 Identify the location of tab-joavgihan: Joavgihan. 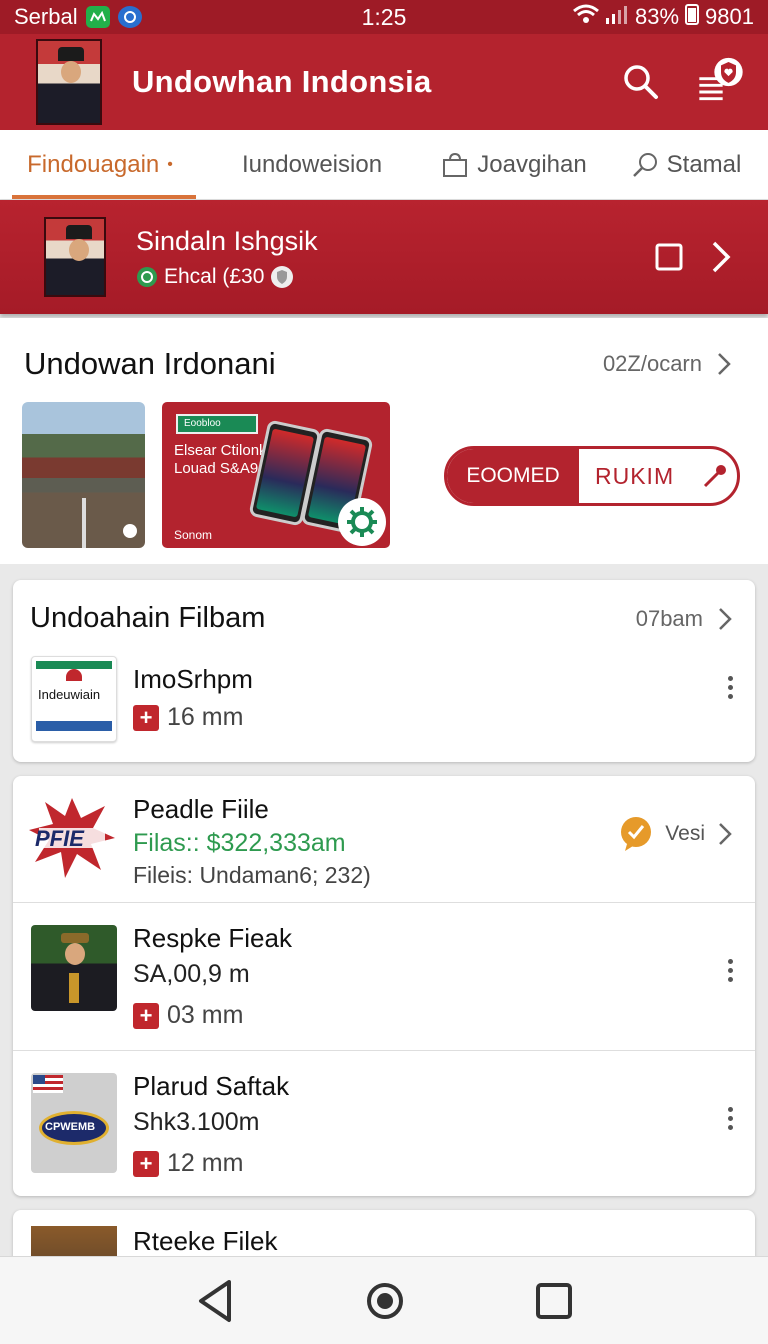
(514, 164).